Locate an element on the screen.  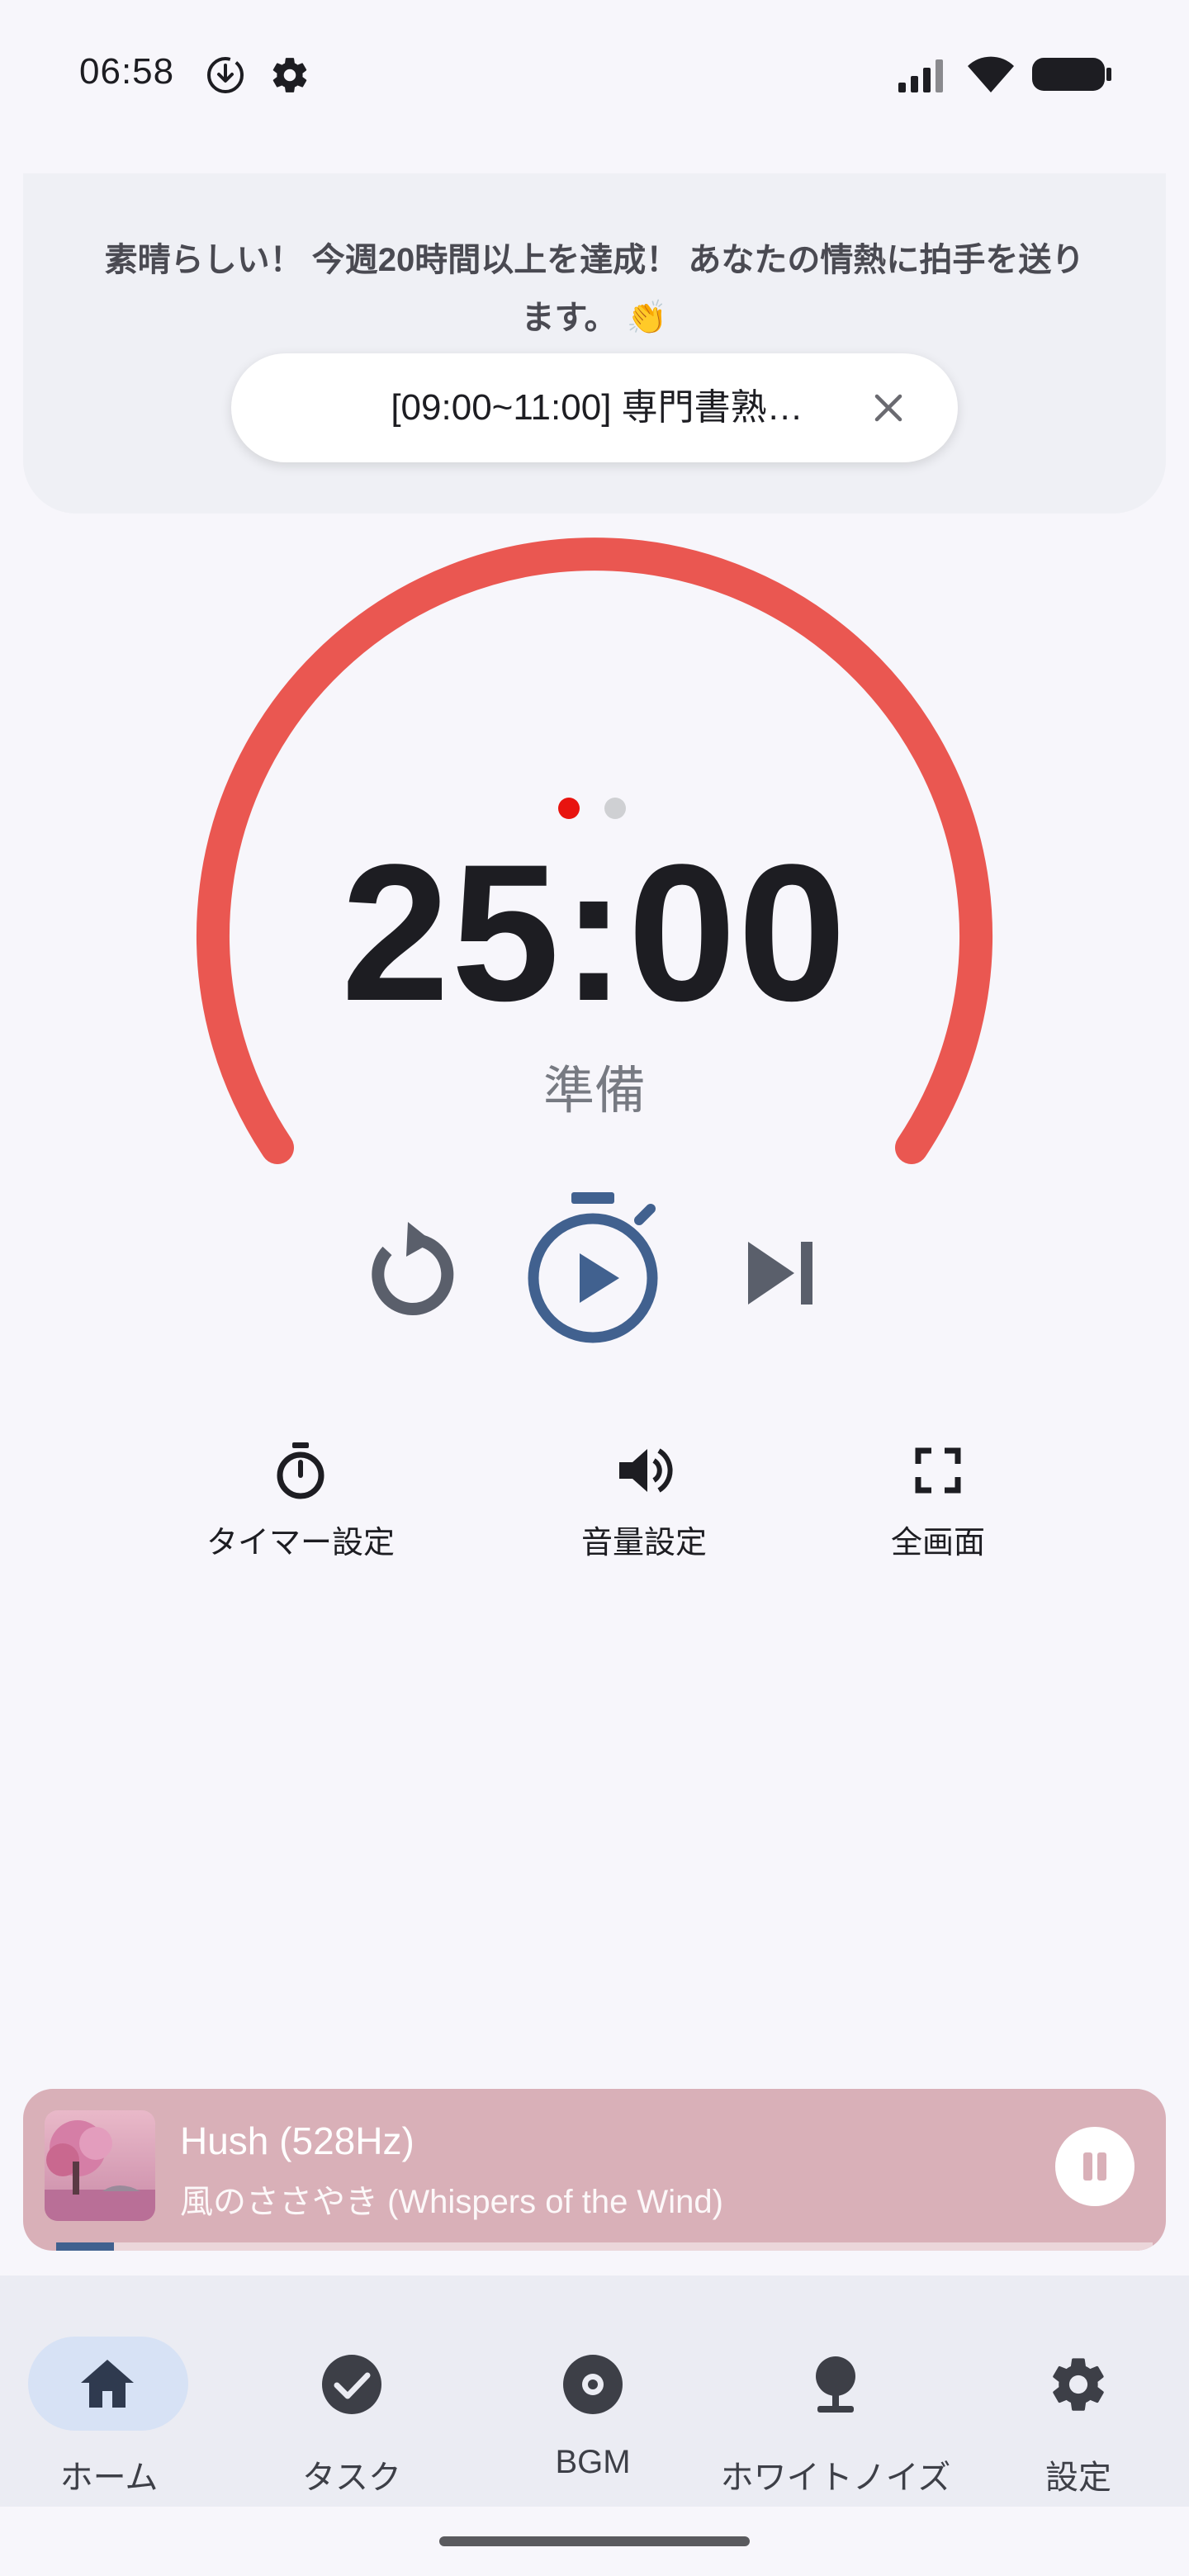
skip-next-icon is located at coordinates (781, 1273).